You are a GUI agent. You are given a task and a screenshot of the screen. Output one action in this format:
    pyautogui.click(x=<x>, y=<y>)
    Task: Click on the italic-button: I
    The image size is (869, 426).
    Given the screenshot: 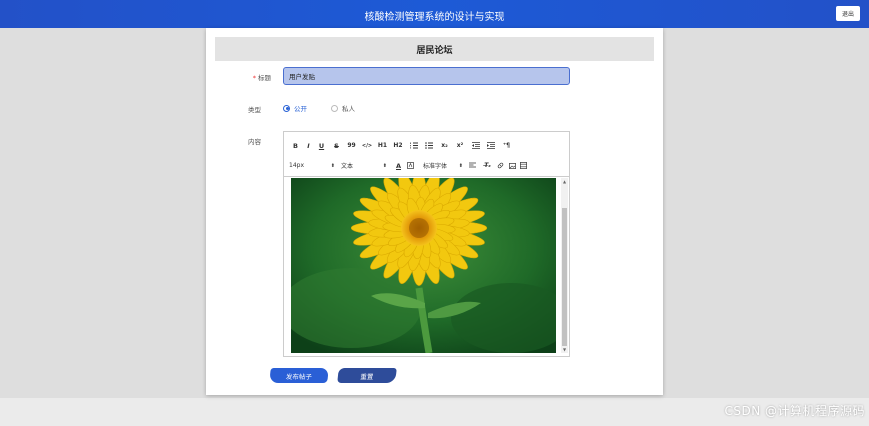 What is the action you would take?
    pyautogui.click(x=308, y=145)
    